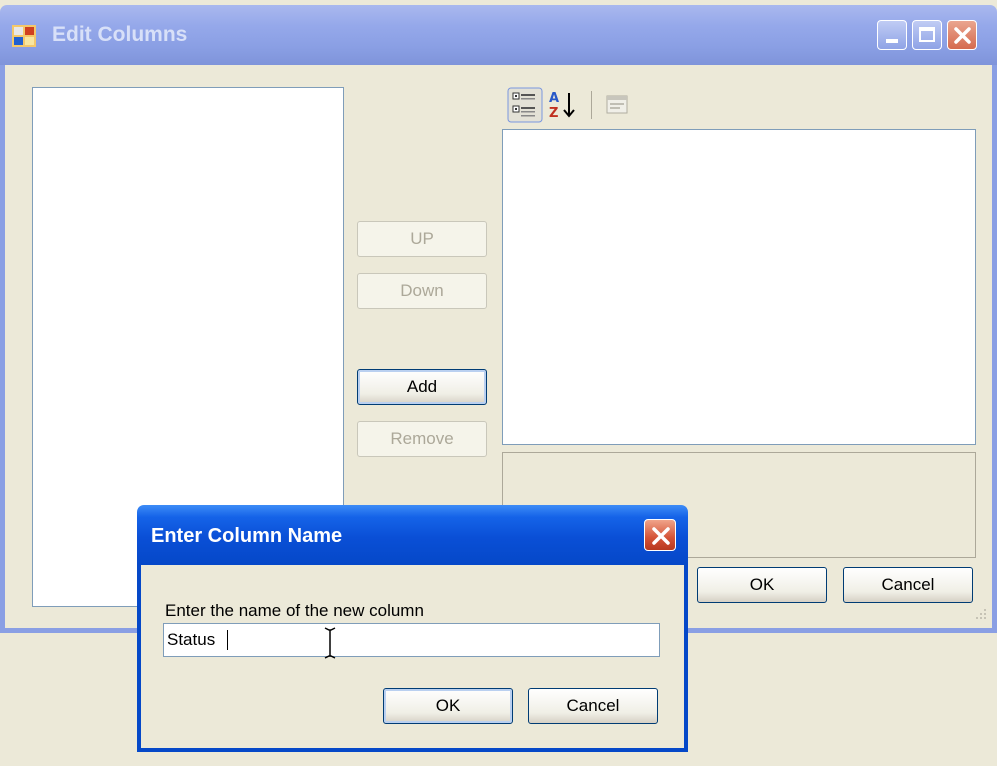 The image size is (997, 766). Describe the element at coordinates (762, 585) in the screenshot. I see `ok-button: OK` at that location.